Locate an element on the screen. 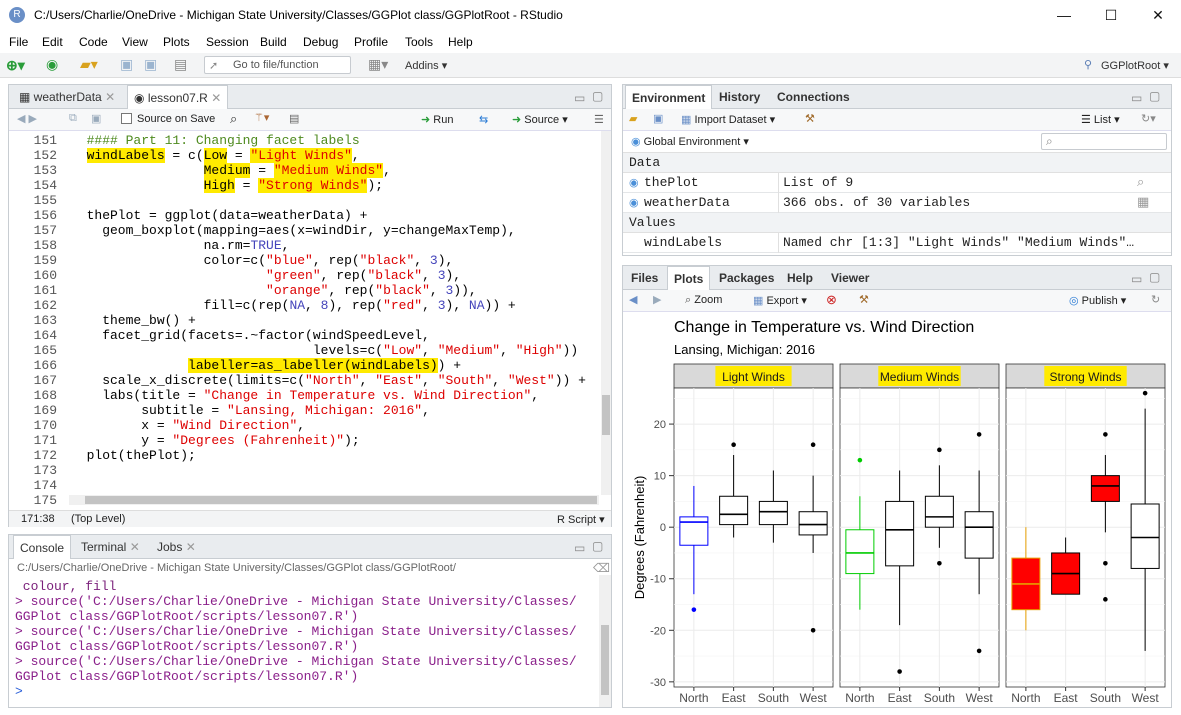 This screenshot has width=1181, height=715. outlier-point is located at coordinates (1105, 563).